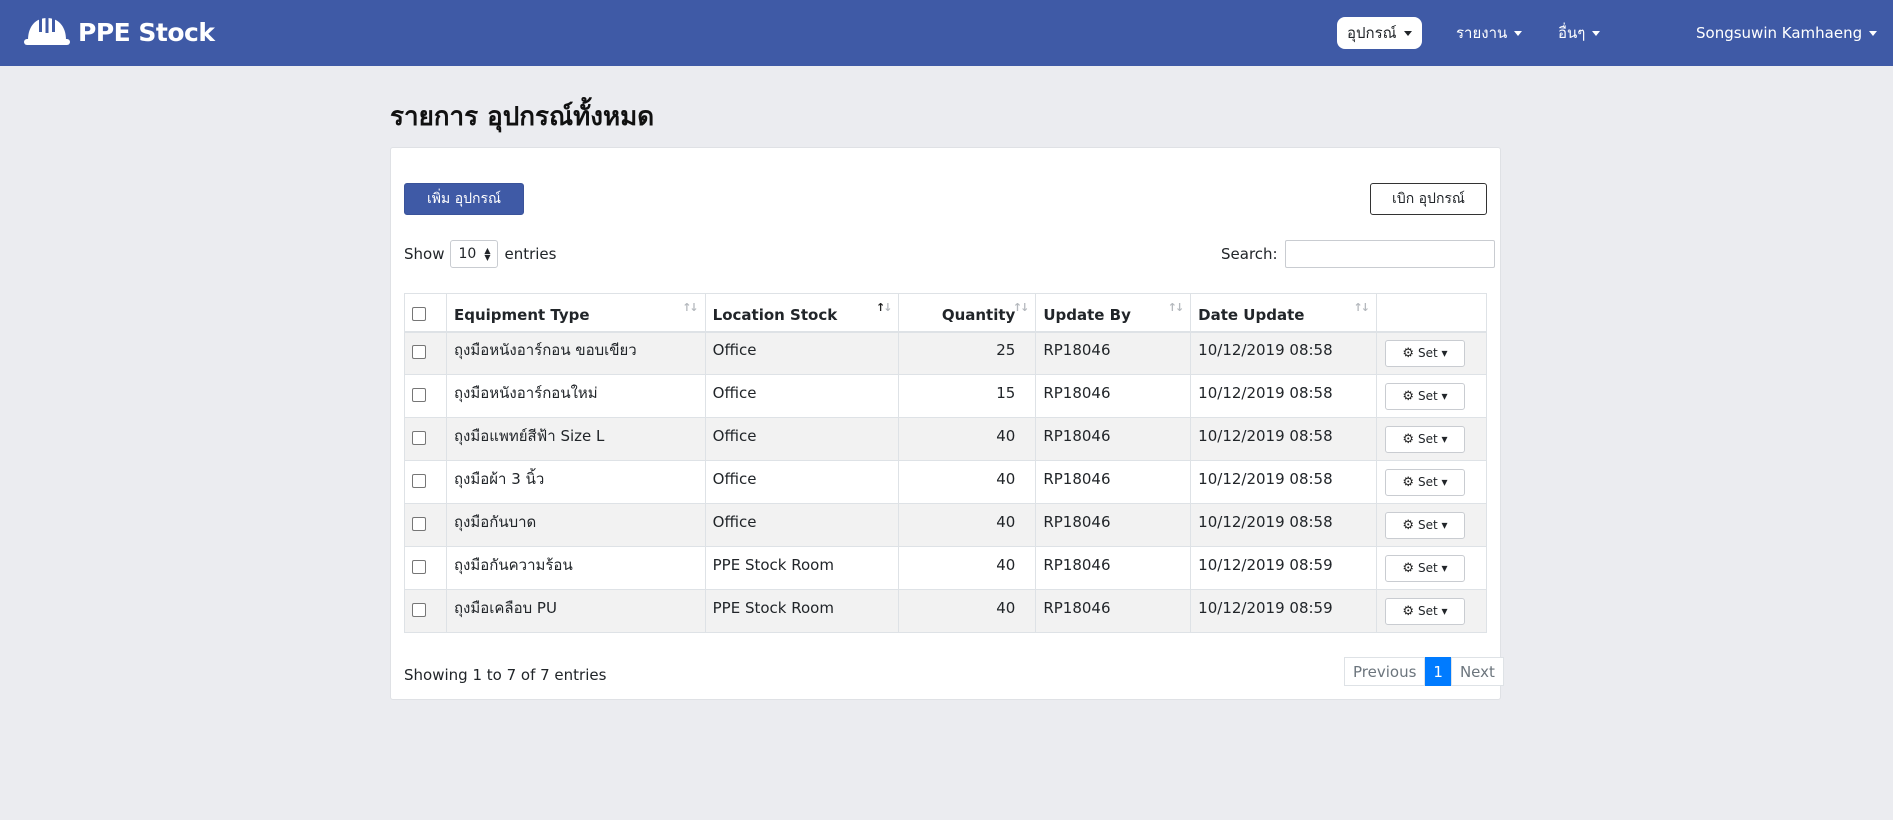 This screenshot has width=1893, height=820. What do you see at coordinates (575, 313) in the screenshot?
I see `header-equipment-type: Equipment Type ↑↓` at bounding box center [575, 313].